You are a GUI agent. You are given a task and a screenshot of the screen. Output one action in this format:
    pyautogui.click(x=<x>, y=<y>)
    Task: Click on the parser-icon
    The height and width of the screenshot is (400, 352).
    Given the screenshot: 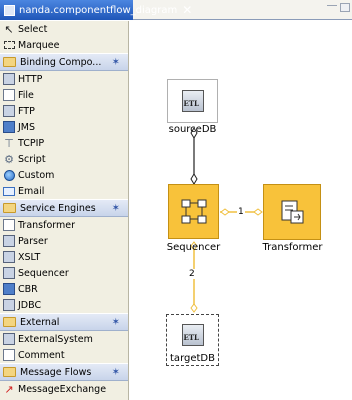 What is the action you would take?
    pyautogui.click(x=9, y=241)
    